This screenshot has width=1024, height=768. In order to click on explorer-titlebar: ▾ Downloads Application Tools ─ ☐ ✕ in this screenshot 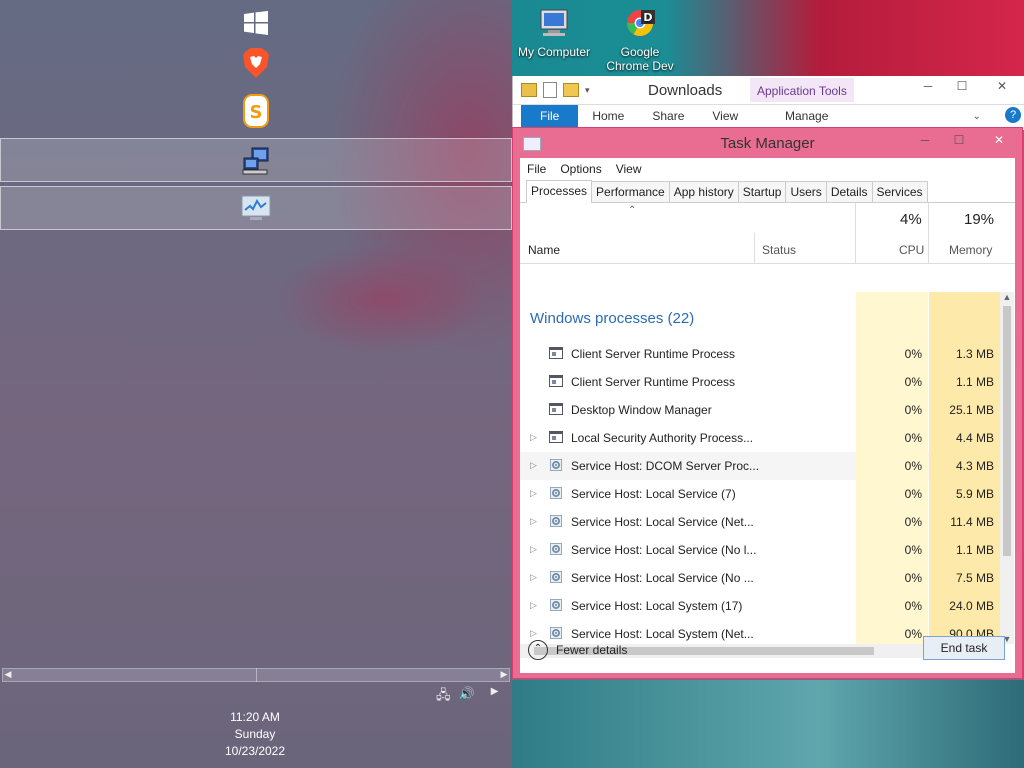, I will do `click(768, 90)`.